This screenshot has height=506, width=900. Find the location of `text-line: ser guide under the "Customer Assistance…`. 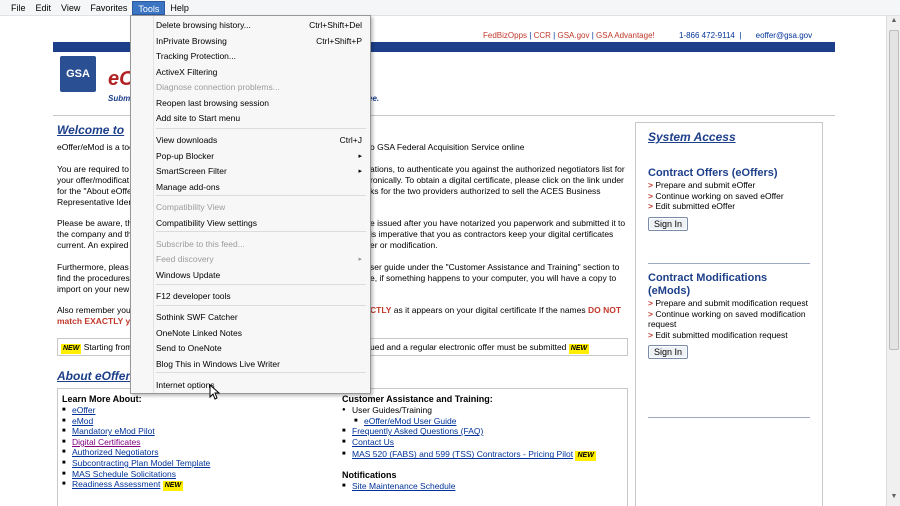

text-line: ser guide under the "Customer Assistance… is located at coordinates (495, 267).